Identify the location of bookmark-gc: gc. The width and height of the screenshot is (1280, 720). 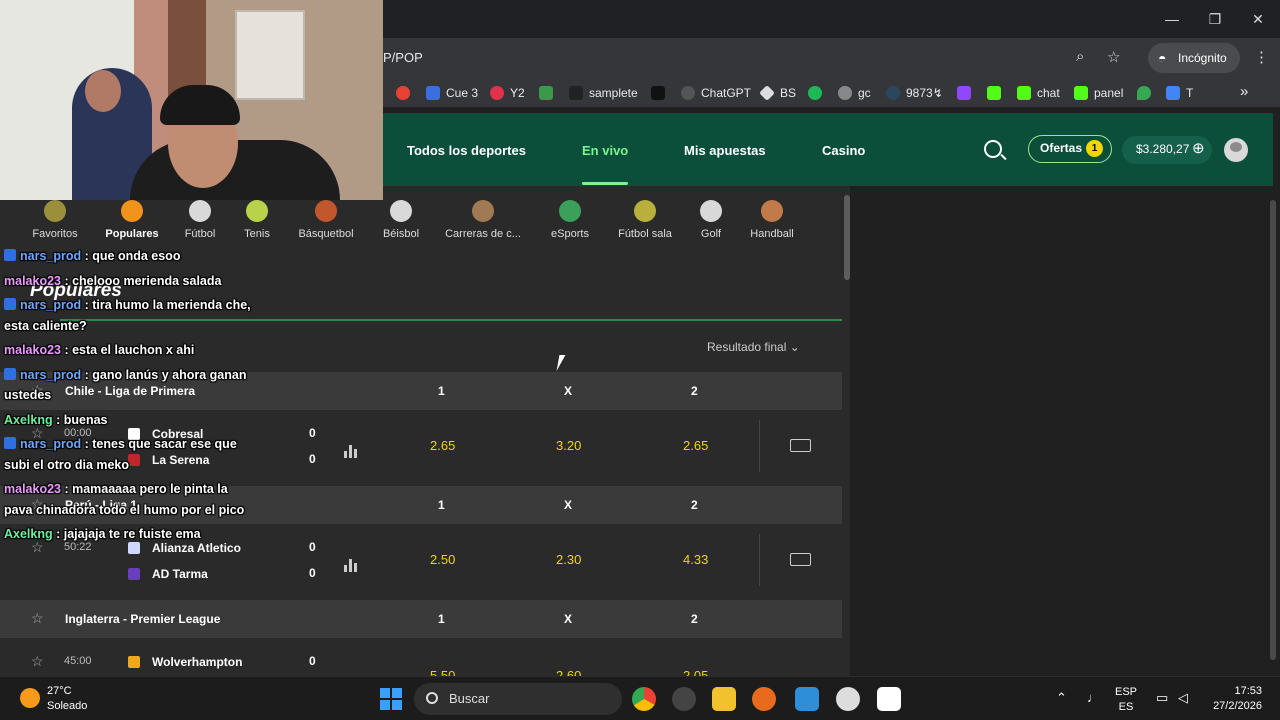
(854, 93).